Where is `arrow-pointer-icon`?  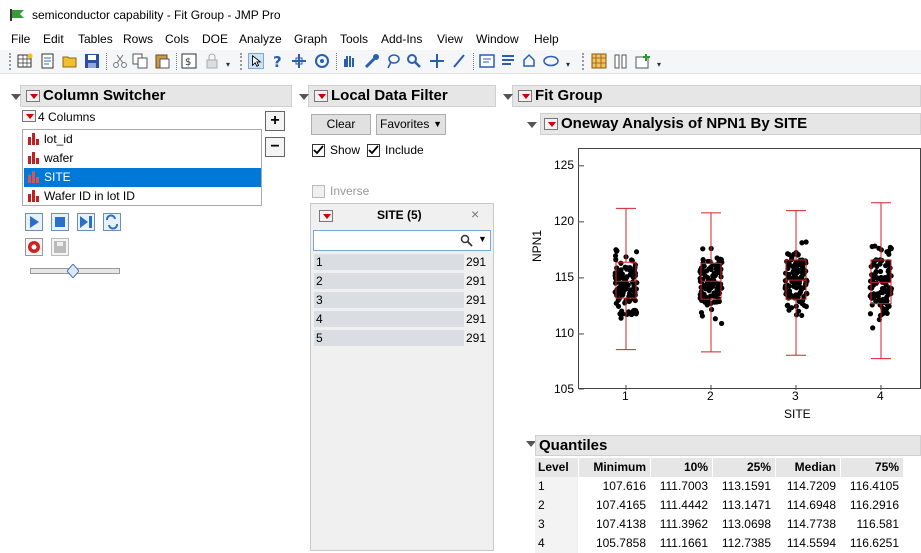
arrow-pointer-icon is located at coordinates (256, 61).